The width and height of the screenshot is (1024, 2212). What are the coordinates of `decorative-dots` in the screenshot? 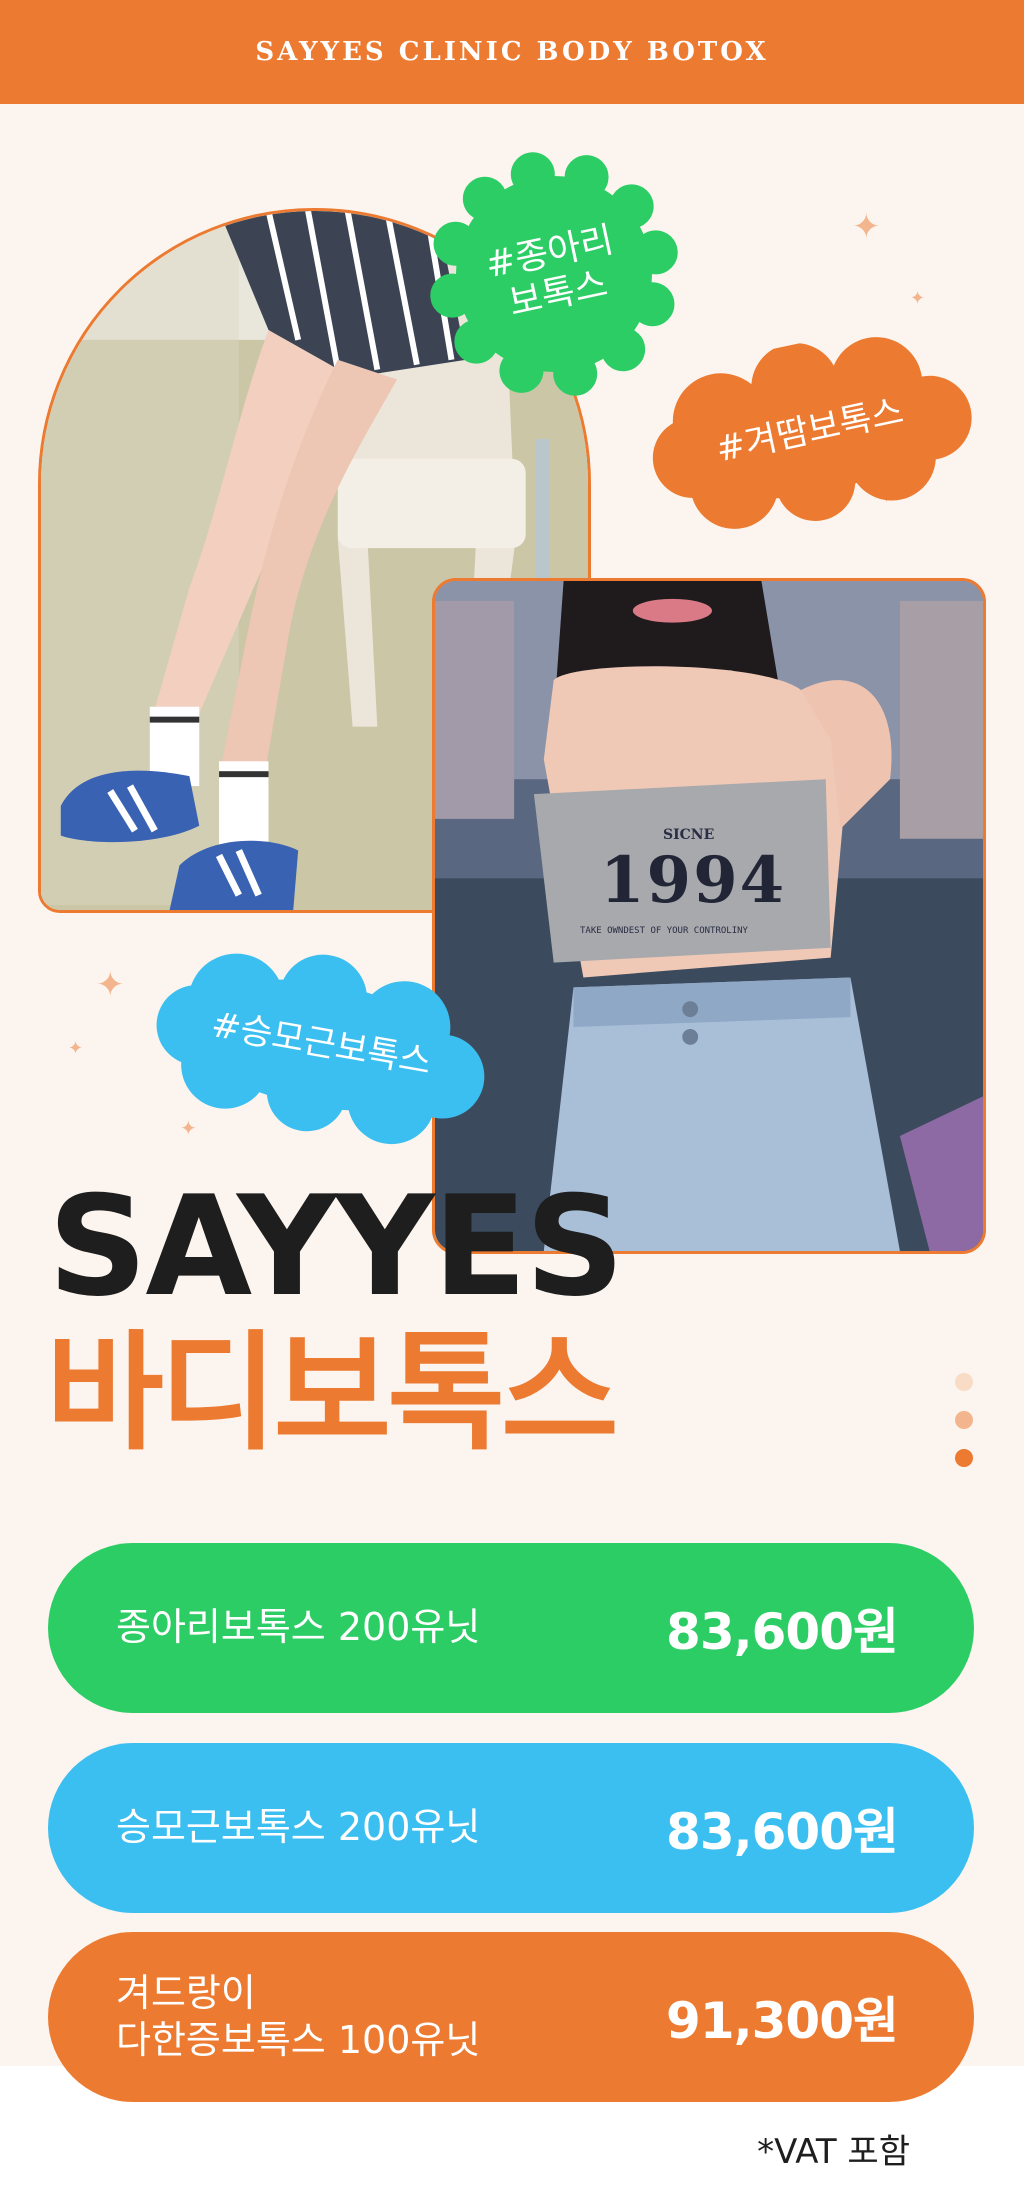 It's located at (965, 1430).